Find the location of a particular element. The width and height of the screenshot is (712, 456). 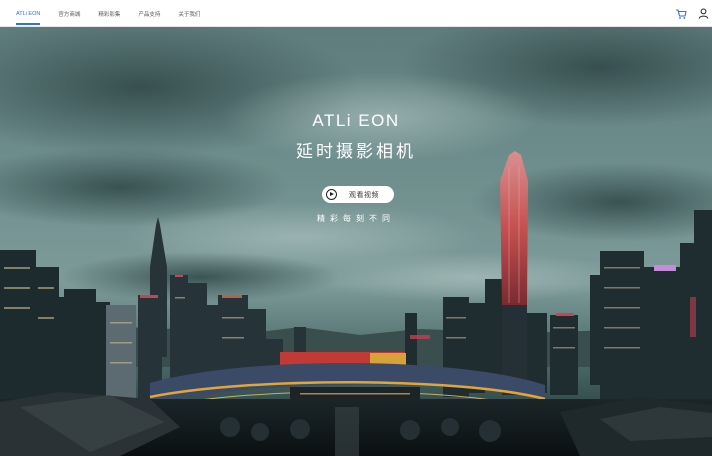

nav-item-gallery: 精彩影集 is located at coordinates (109, 14).